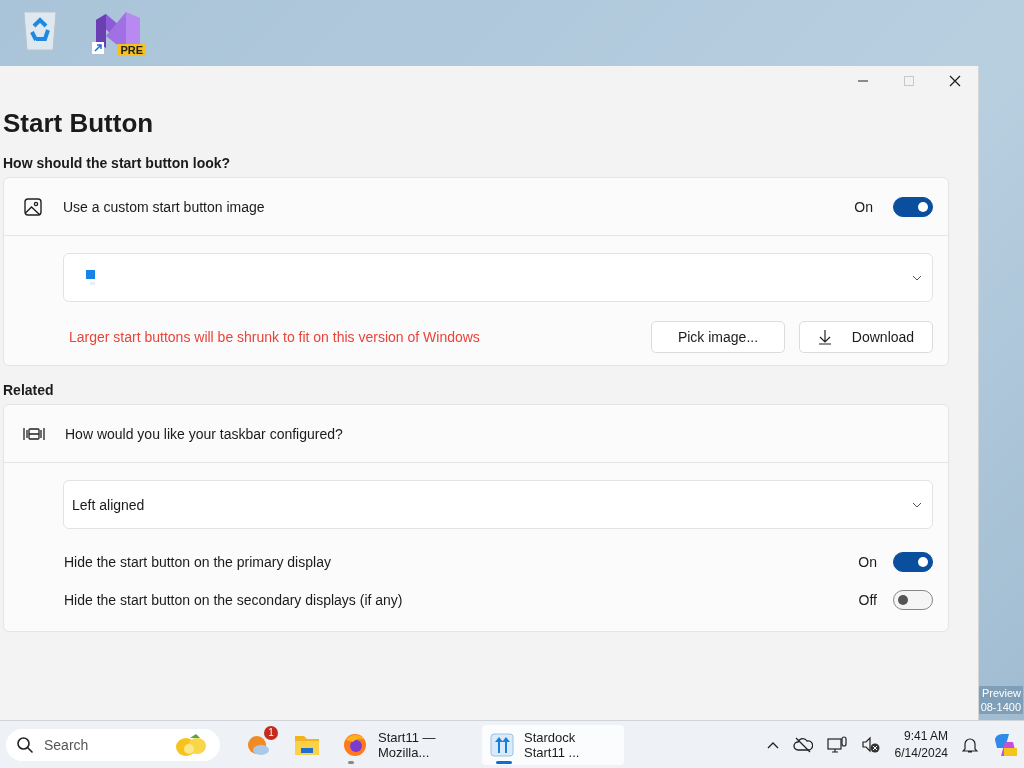 The image size is (1024, 768). I want to click on speaker-muted-icon, so click(870, 744).